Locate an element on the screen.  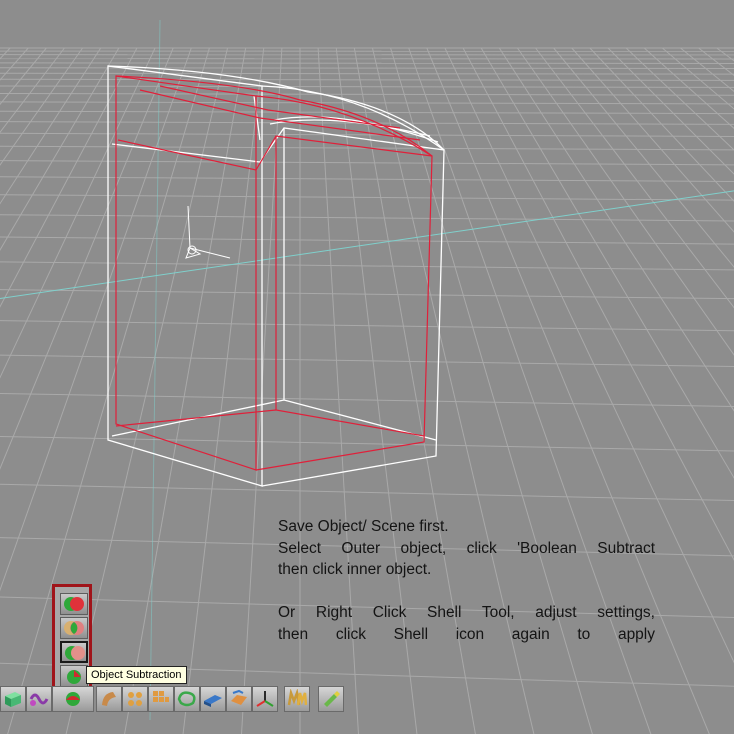
boolean-split-button is located at coordinates (74, 652).